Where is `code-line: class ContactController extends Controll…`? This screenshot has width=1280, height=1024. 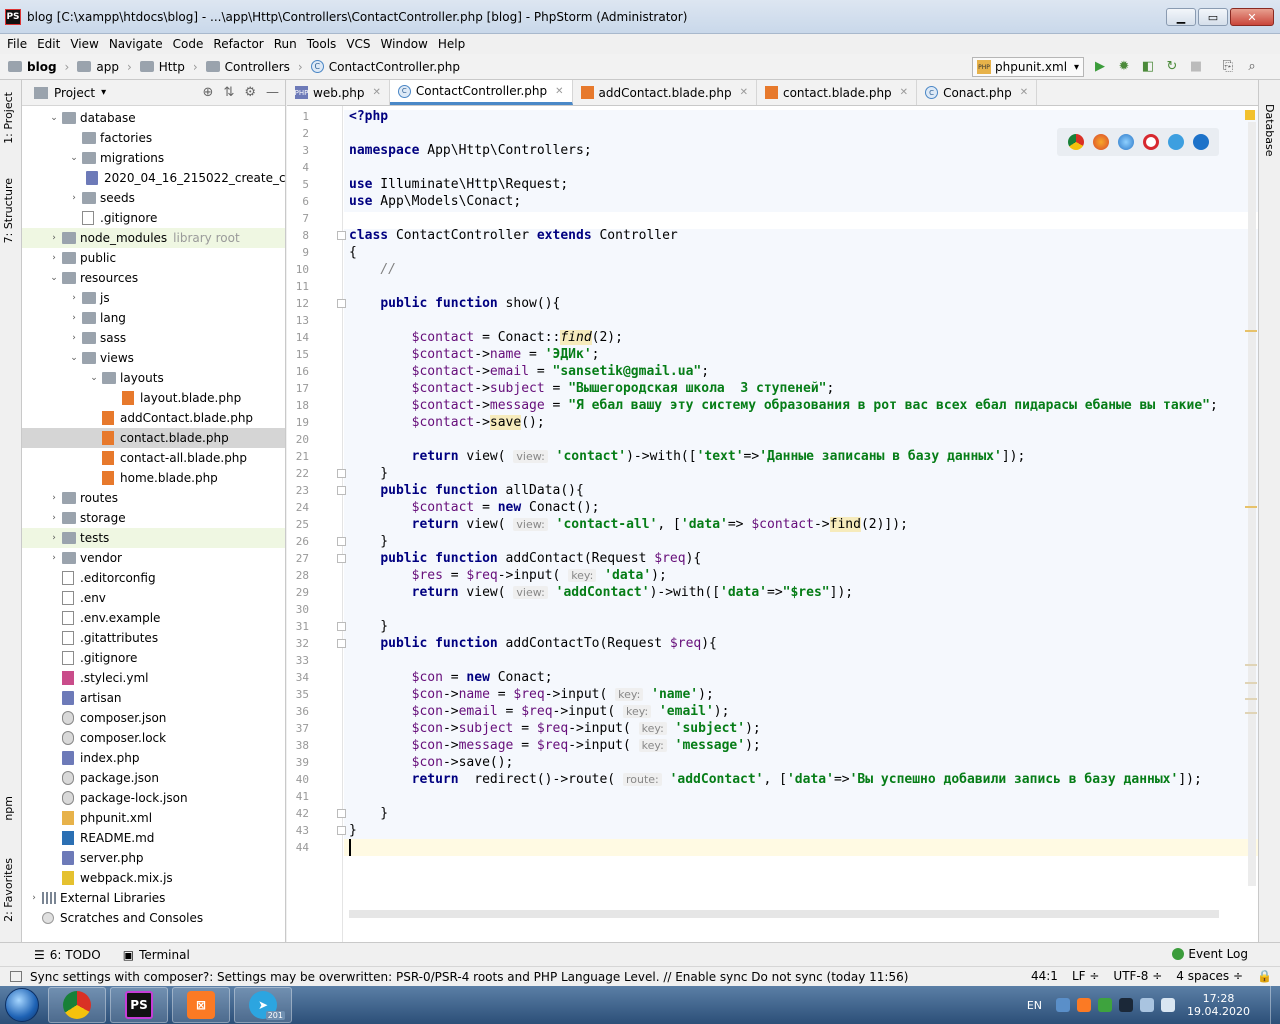 code-line: class ContactController extends Controll… is located at coordinates (513, 235).